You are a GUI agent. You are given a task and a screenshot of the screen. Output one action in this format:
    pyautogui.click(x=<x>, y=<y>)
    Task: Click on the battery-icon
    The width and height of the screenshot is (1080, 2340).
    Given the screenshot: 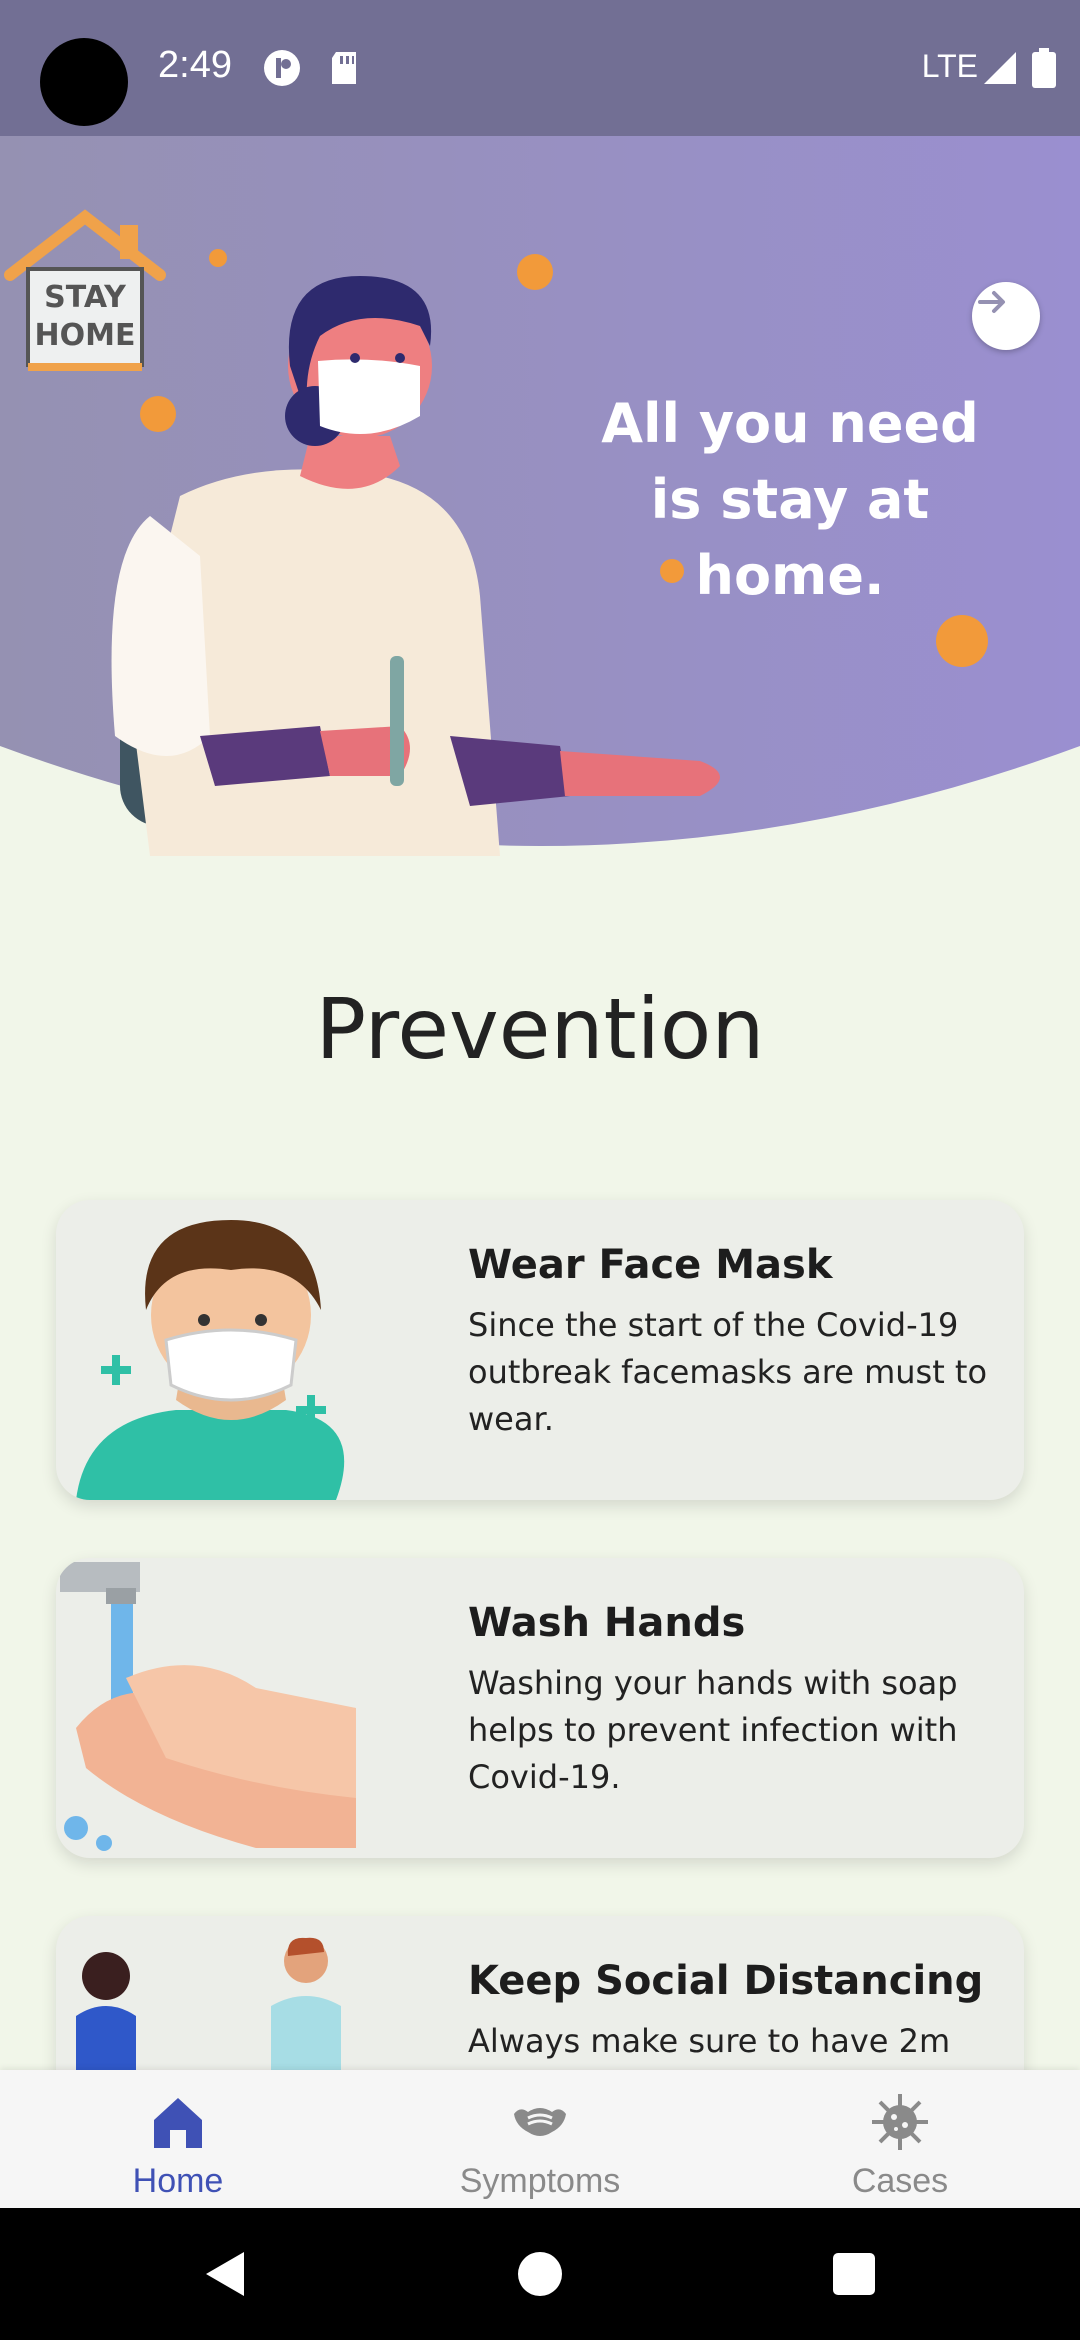 What is the action you would take?
    pyautogui.click(x=1044, y=68)
    